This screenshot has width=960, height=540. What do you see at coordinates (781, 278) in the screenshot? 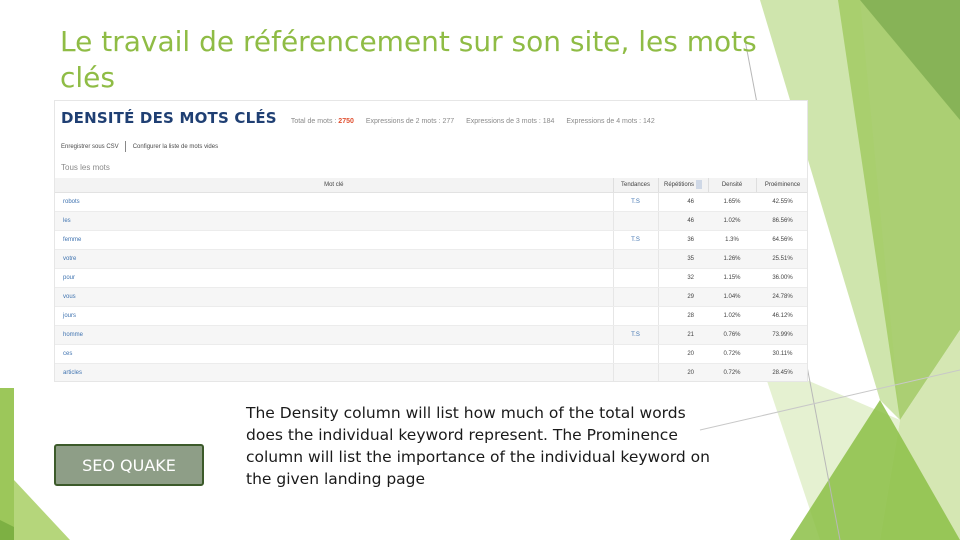
I see `prominence-value: 36.00%` at bounding box center [781, 278].